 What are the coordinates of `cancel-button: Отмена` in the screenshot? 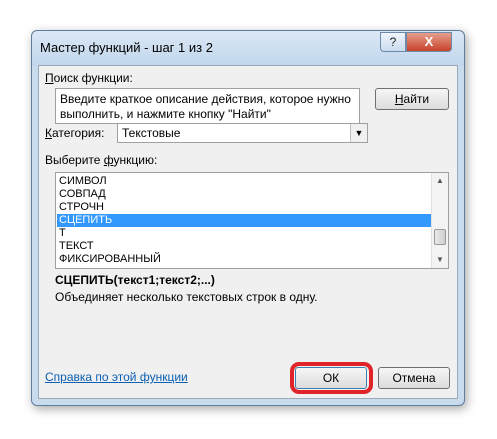 It's located at (414, 378).